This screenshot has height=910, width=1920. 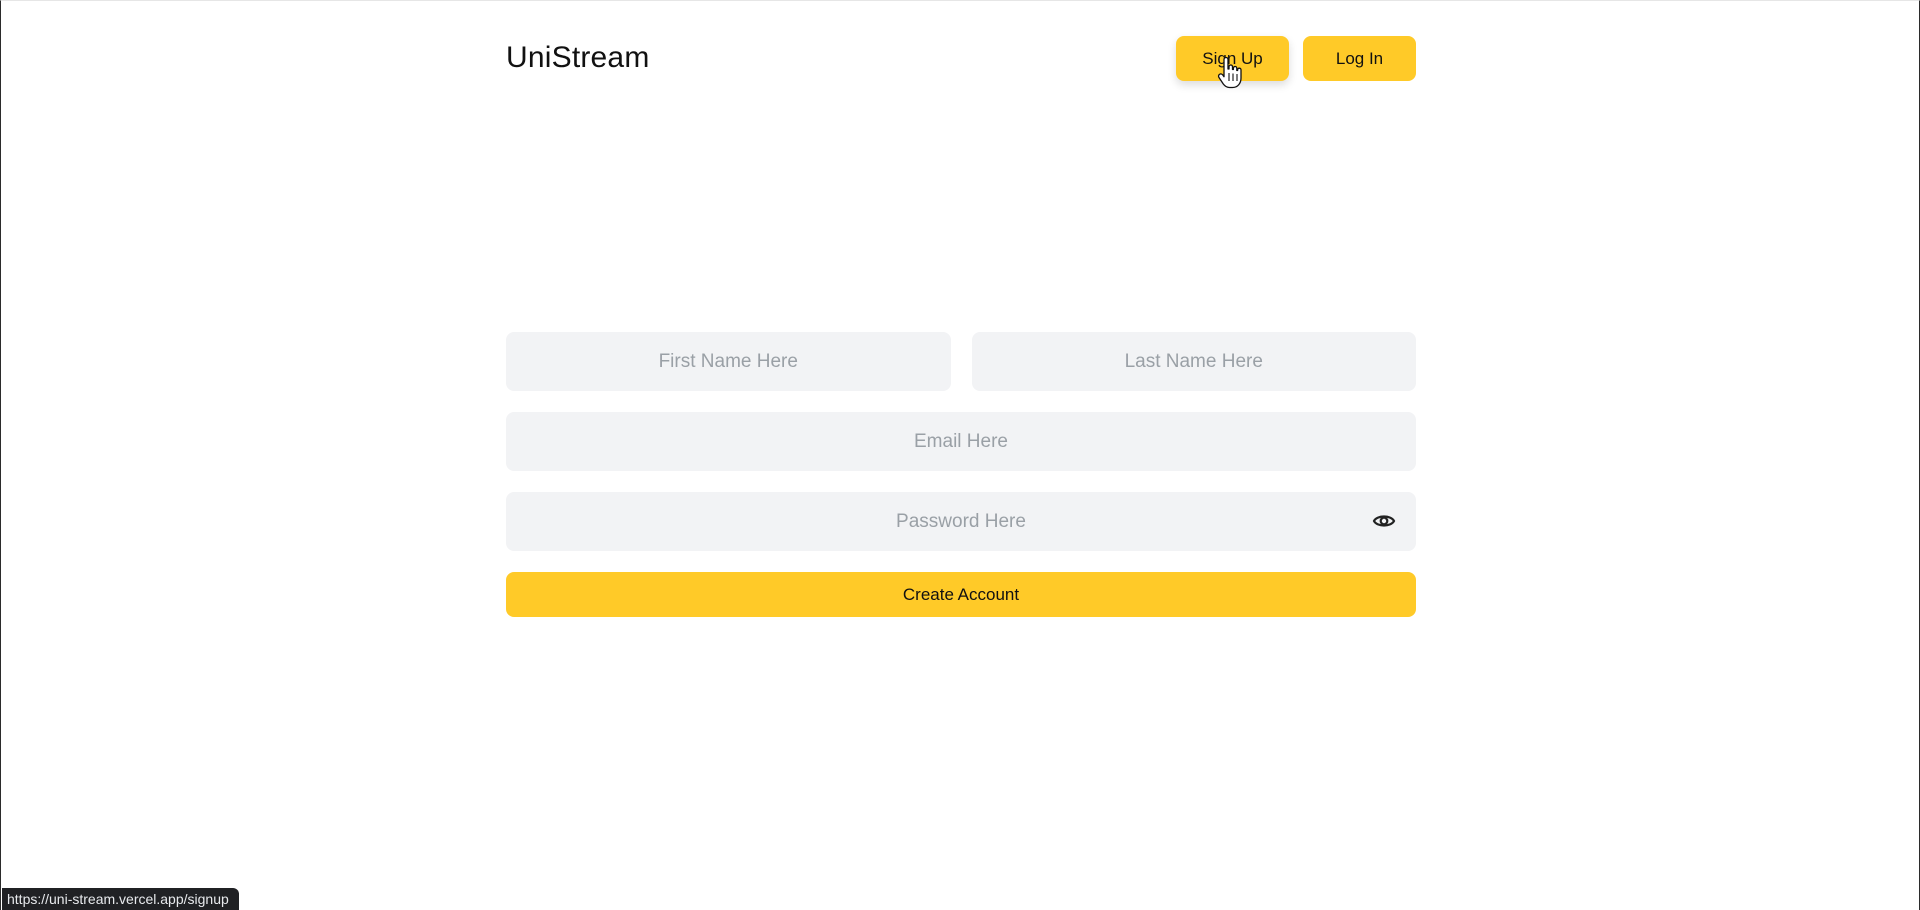 I want to click on password-input, so click(x=961, y=521).